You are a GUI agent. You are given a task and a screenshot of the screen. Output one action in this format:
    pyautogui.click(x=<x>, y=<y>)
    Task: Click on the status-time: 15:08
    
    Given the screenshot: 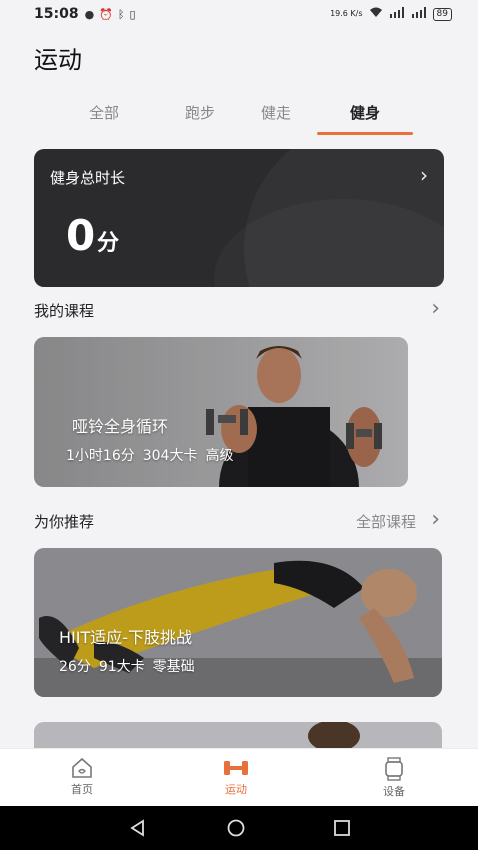 What is the action you would take?
    pyautogui.click(x=56, y=14)
    